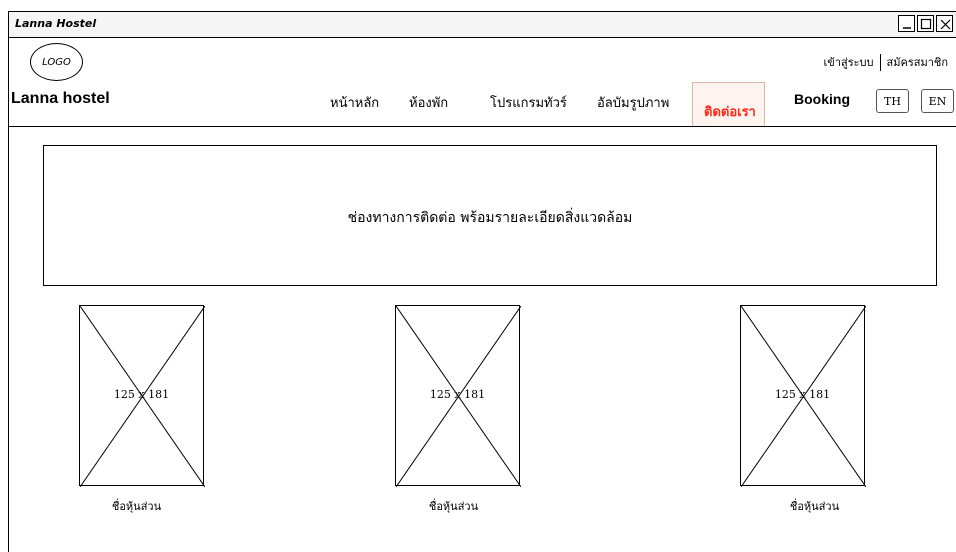 This screenshot has height=552, width=956. I want to click on logo: LOGO, so click(56, 62).